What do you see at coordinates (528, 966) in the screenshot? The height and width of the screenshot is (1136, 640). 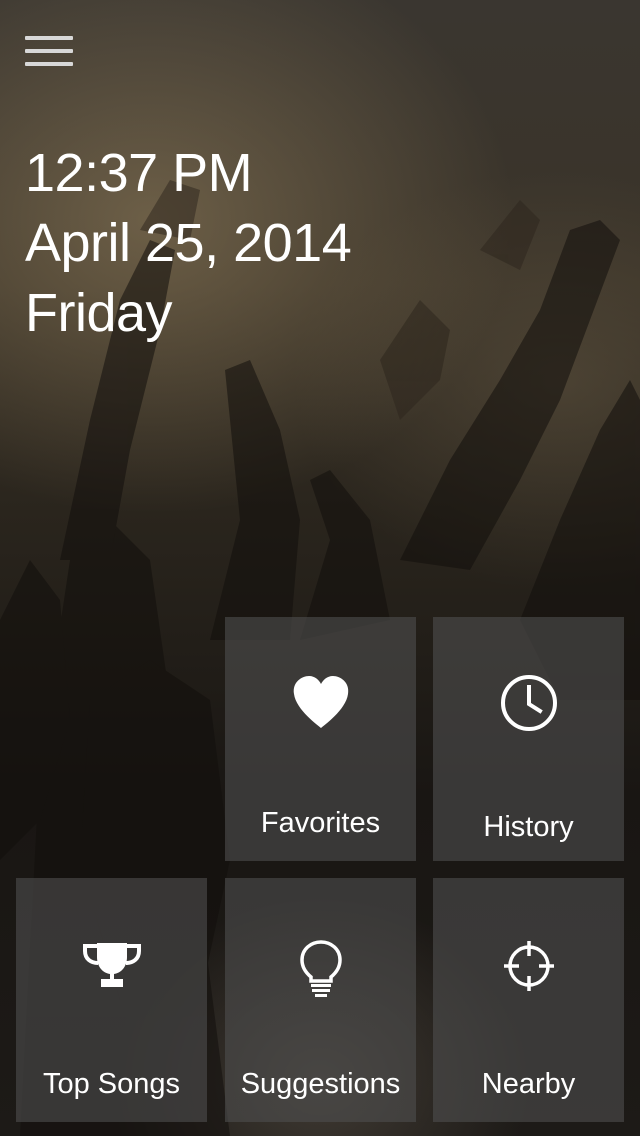 I see `crosshair-icon` at bounding box center [528, 966].